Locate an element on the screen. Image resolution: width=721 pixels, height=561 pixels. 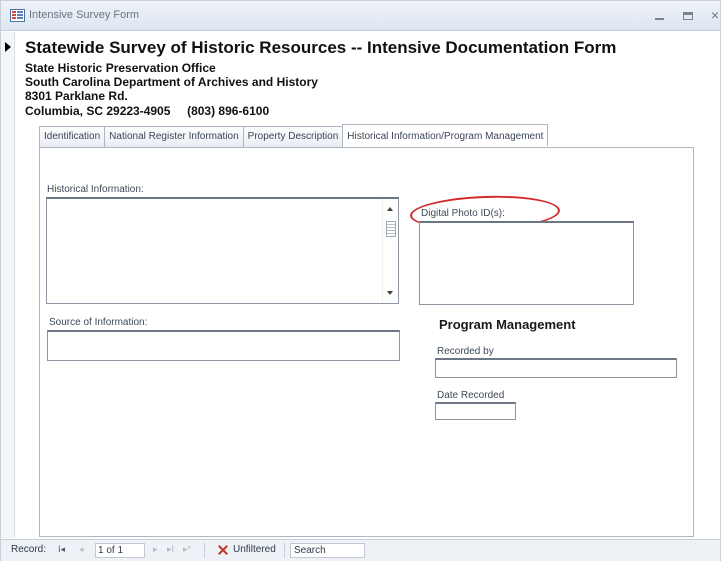
maximize-button is located at coordinates (688, 15).